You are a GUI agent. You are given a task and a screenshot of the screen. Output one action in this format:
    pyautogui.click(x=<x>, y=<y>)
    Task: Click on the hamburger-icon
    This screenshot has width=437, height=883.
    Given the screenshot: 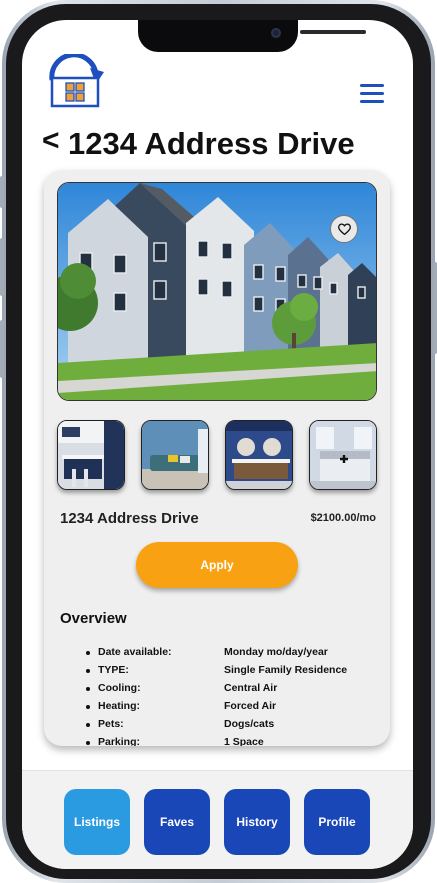 What is the action you would take?
    pyautogui.click(x=372, y=94)
    